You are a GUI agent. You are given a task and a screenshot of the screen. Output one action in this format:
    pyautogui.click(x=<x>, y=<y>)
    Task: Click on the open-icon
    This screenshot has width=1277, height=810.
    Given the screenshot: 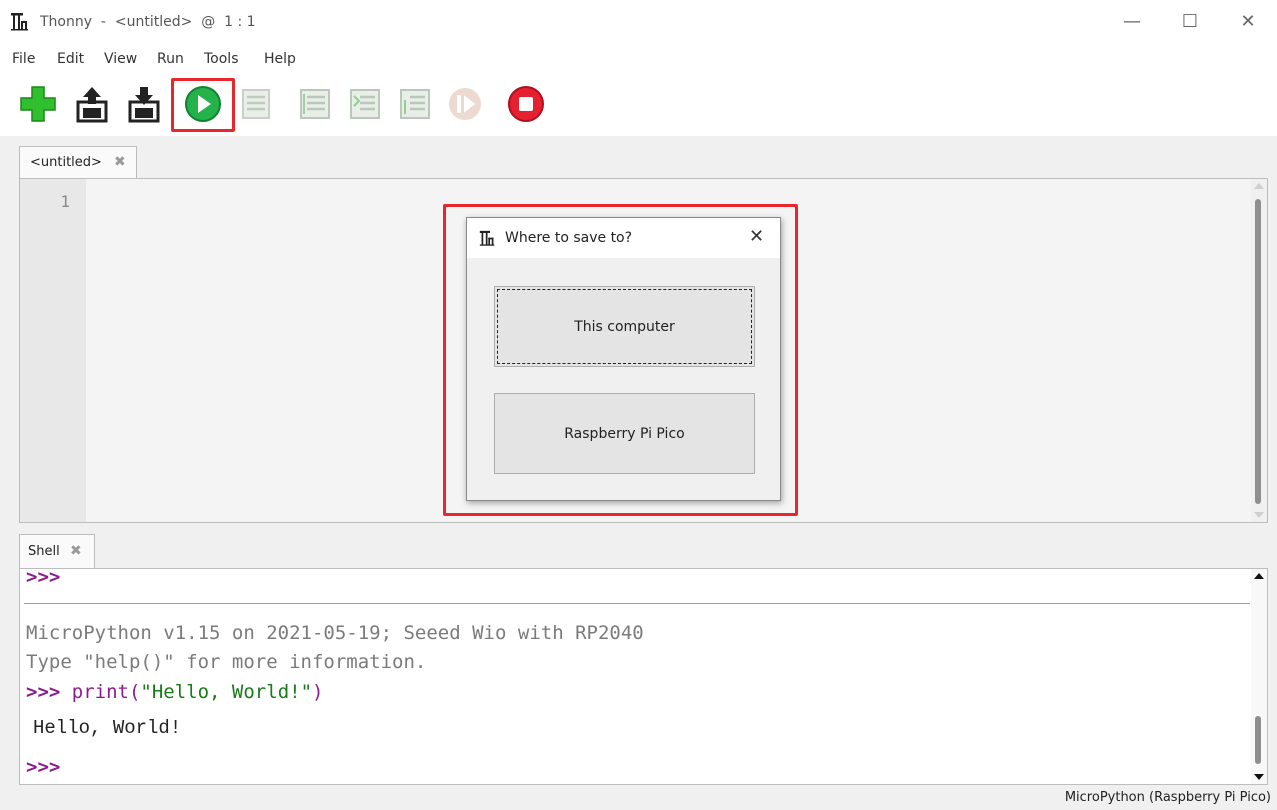 What is the action you would take?
    pyautogui.click(x=92, y=104)
    